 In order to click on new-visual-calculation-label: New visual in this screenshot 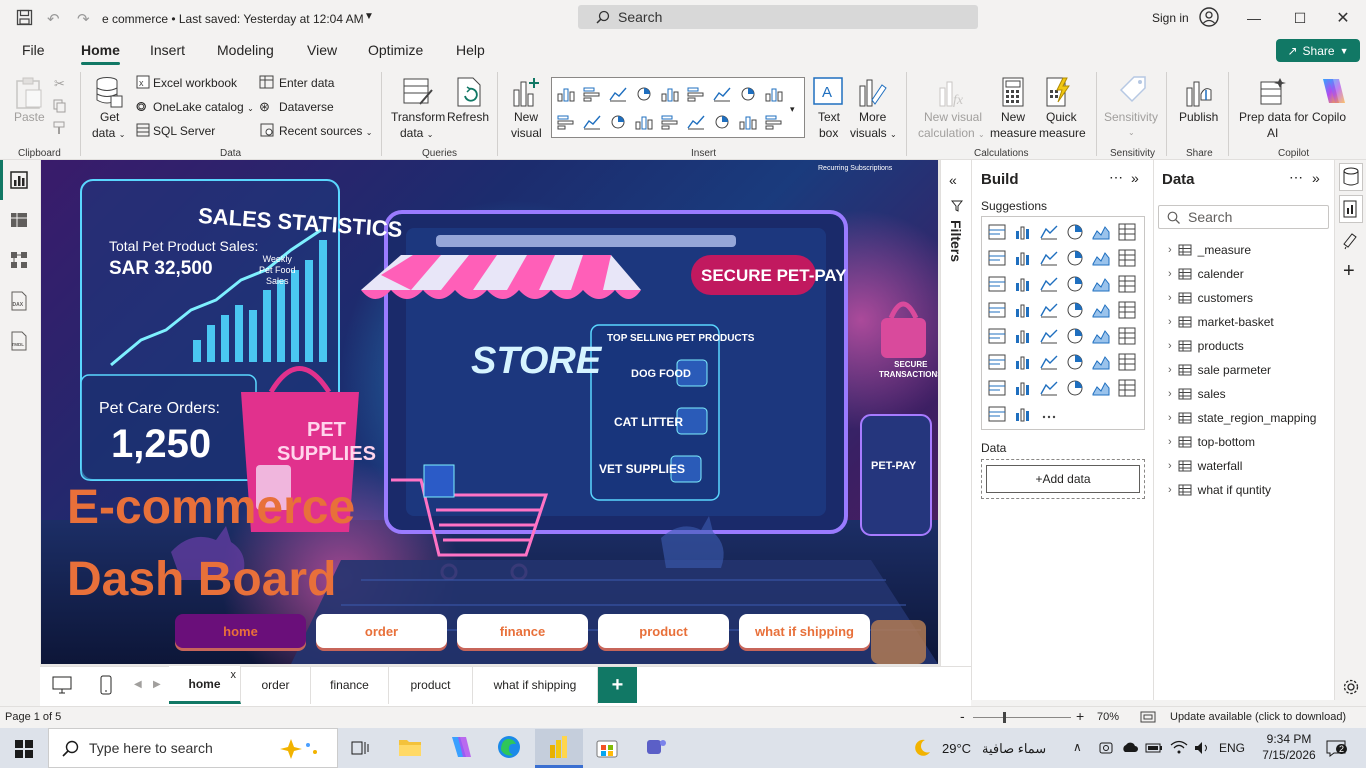, I will do `click(953, 117)`.